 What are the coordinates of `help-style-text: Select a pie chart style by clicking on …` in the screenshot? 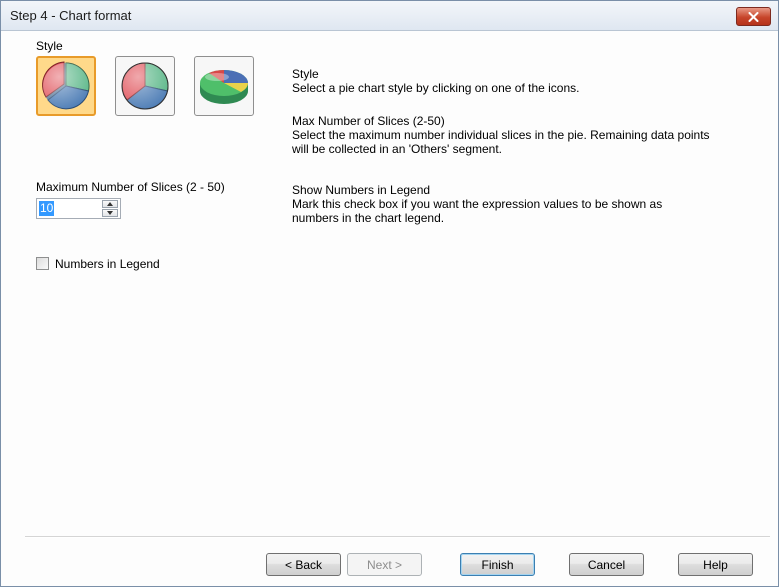 It's located at (436, 88).